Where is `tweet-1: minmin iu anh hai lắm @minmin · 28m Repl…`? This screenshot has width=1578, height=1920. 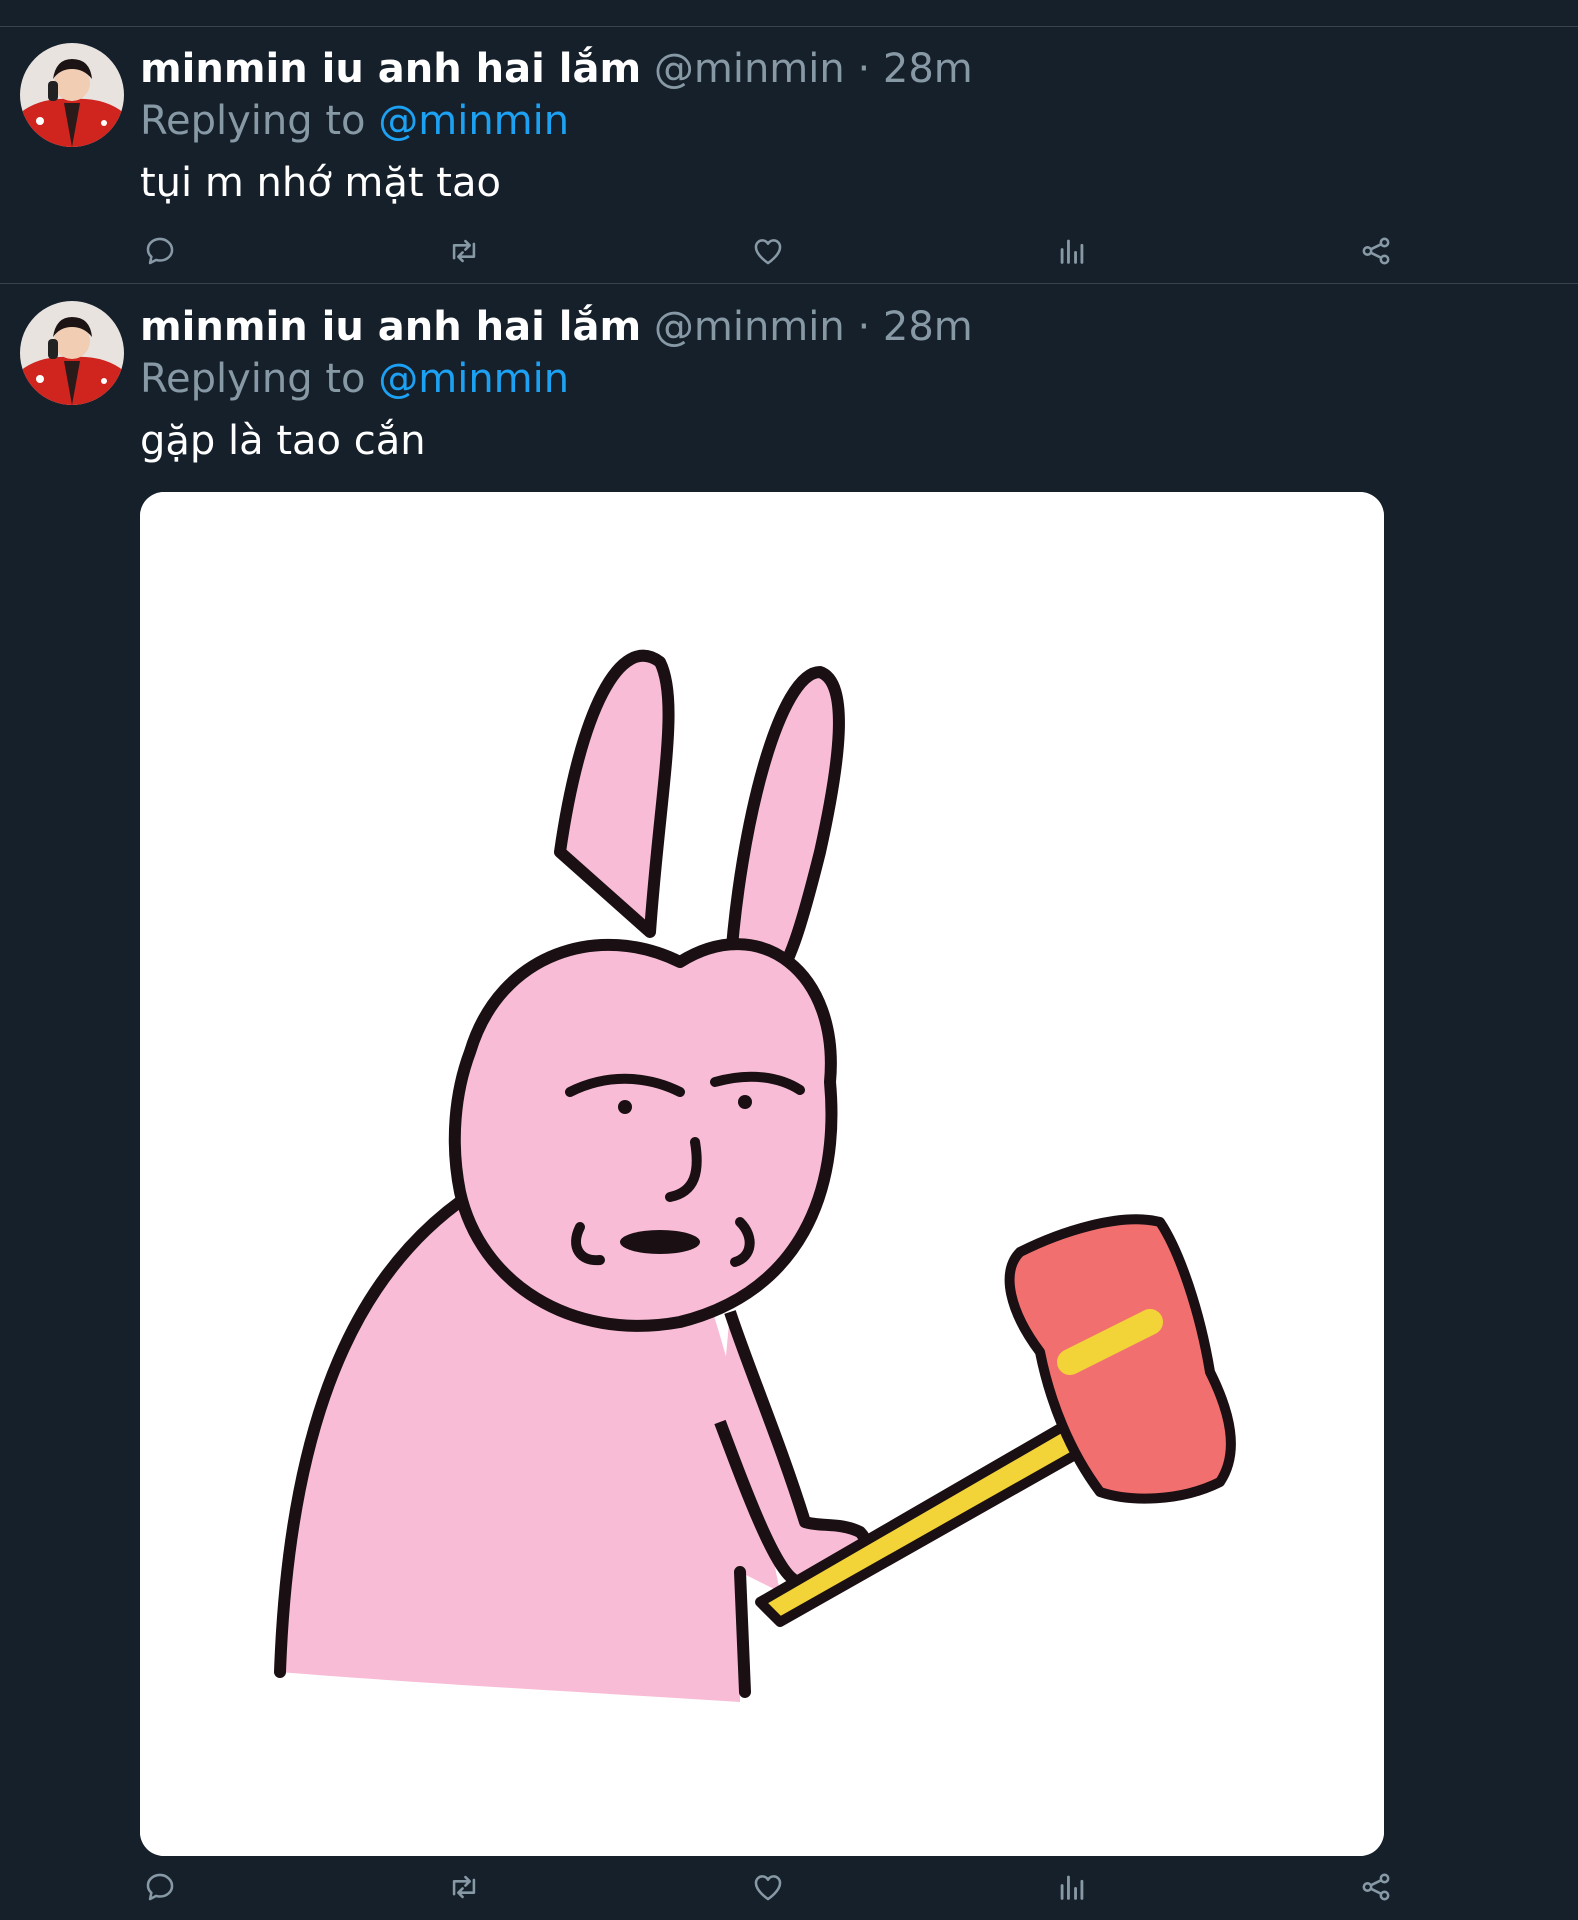 tweet-1: minmin iu anh hai lắm @minmin · 28m Repl… is located at coordinates (789, 155).